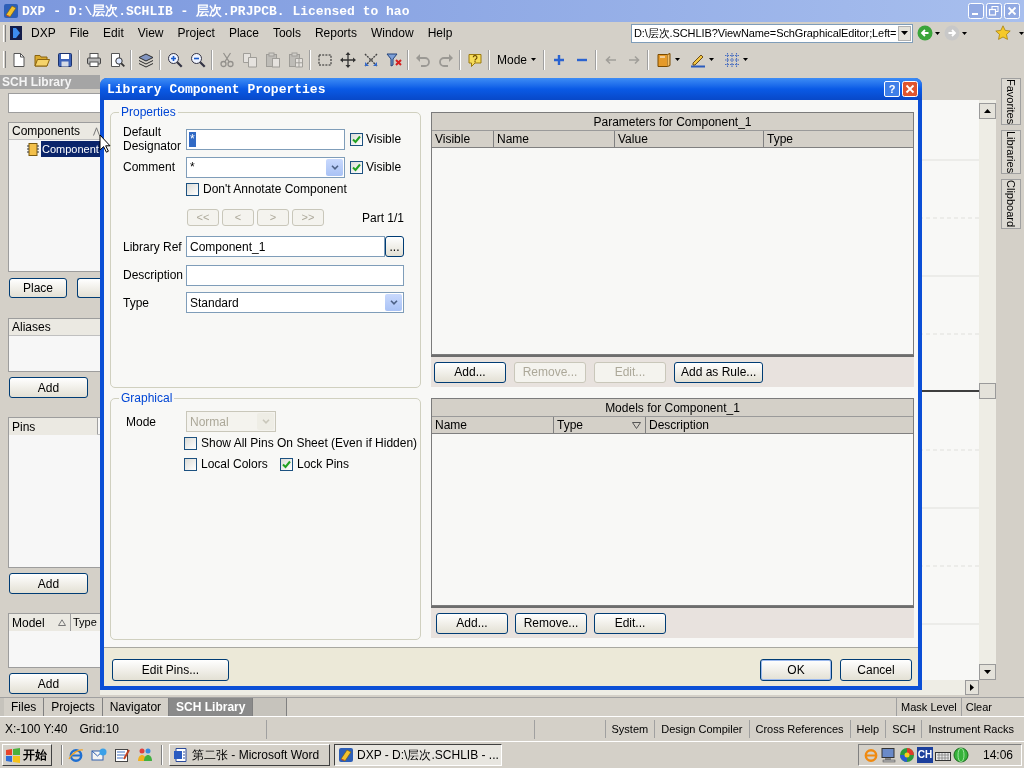  What do you see at coordinates (994, 11) in the screenshot?
I see `restore-icon` at bounding box center [994, 11].